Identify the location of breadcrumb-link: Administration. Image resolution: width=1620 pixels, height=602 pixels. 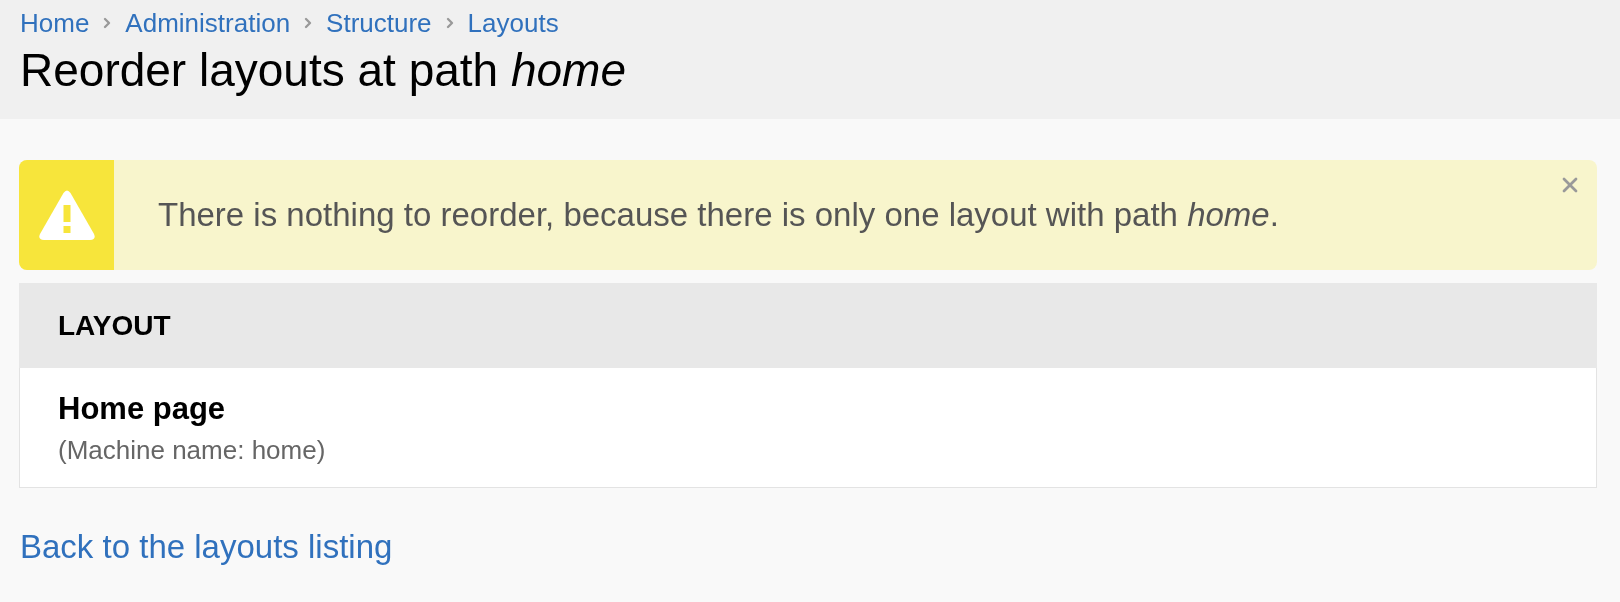
(208, 23).